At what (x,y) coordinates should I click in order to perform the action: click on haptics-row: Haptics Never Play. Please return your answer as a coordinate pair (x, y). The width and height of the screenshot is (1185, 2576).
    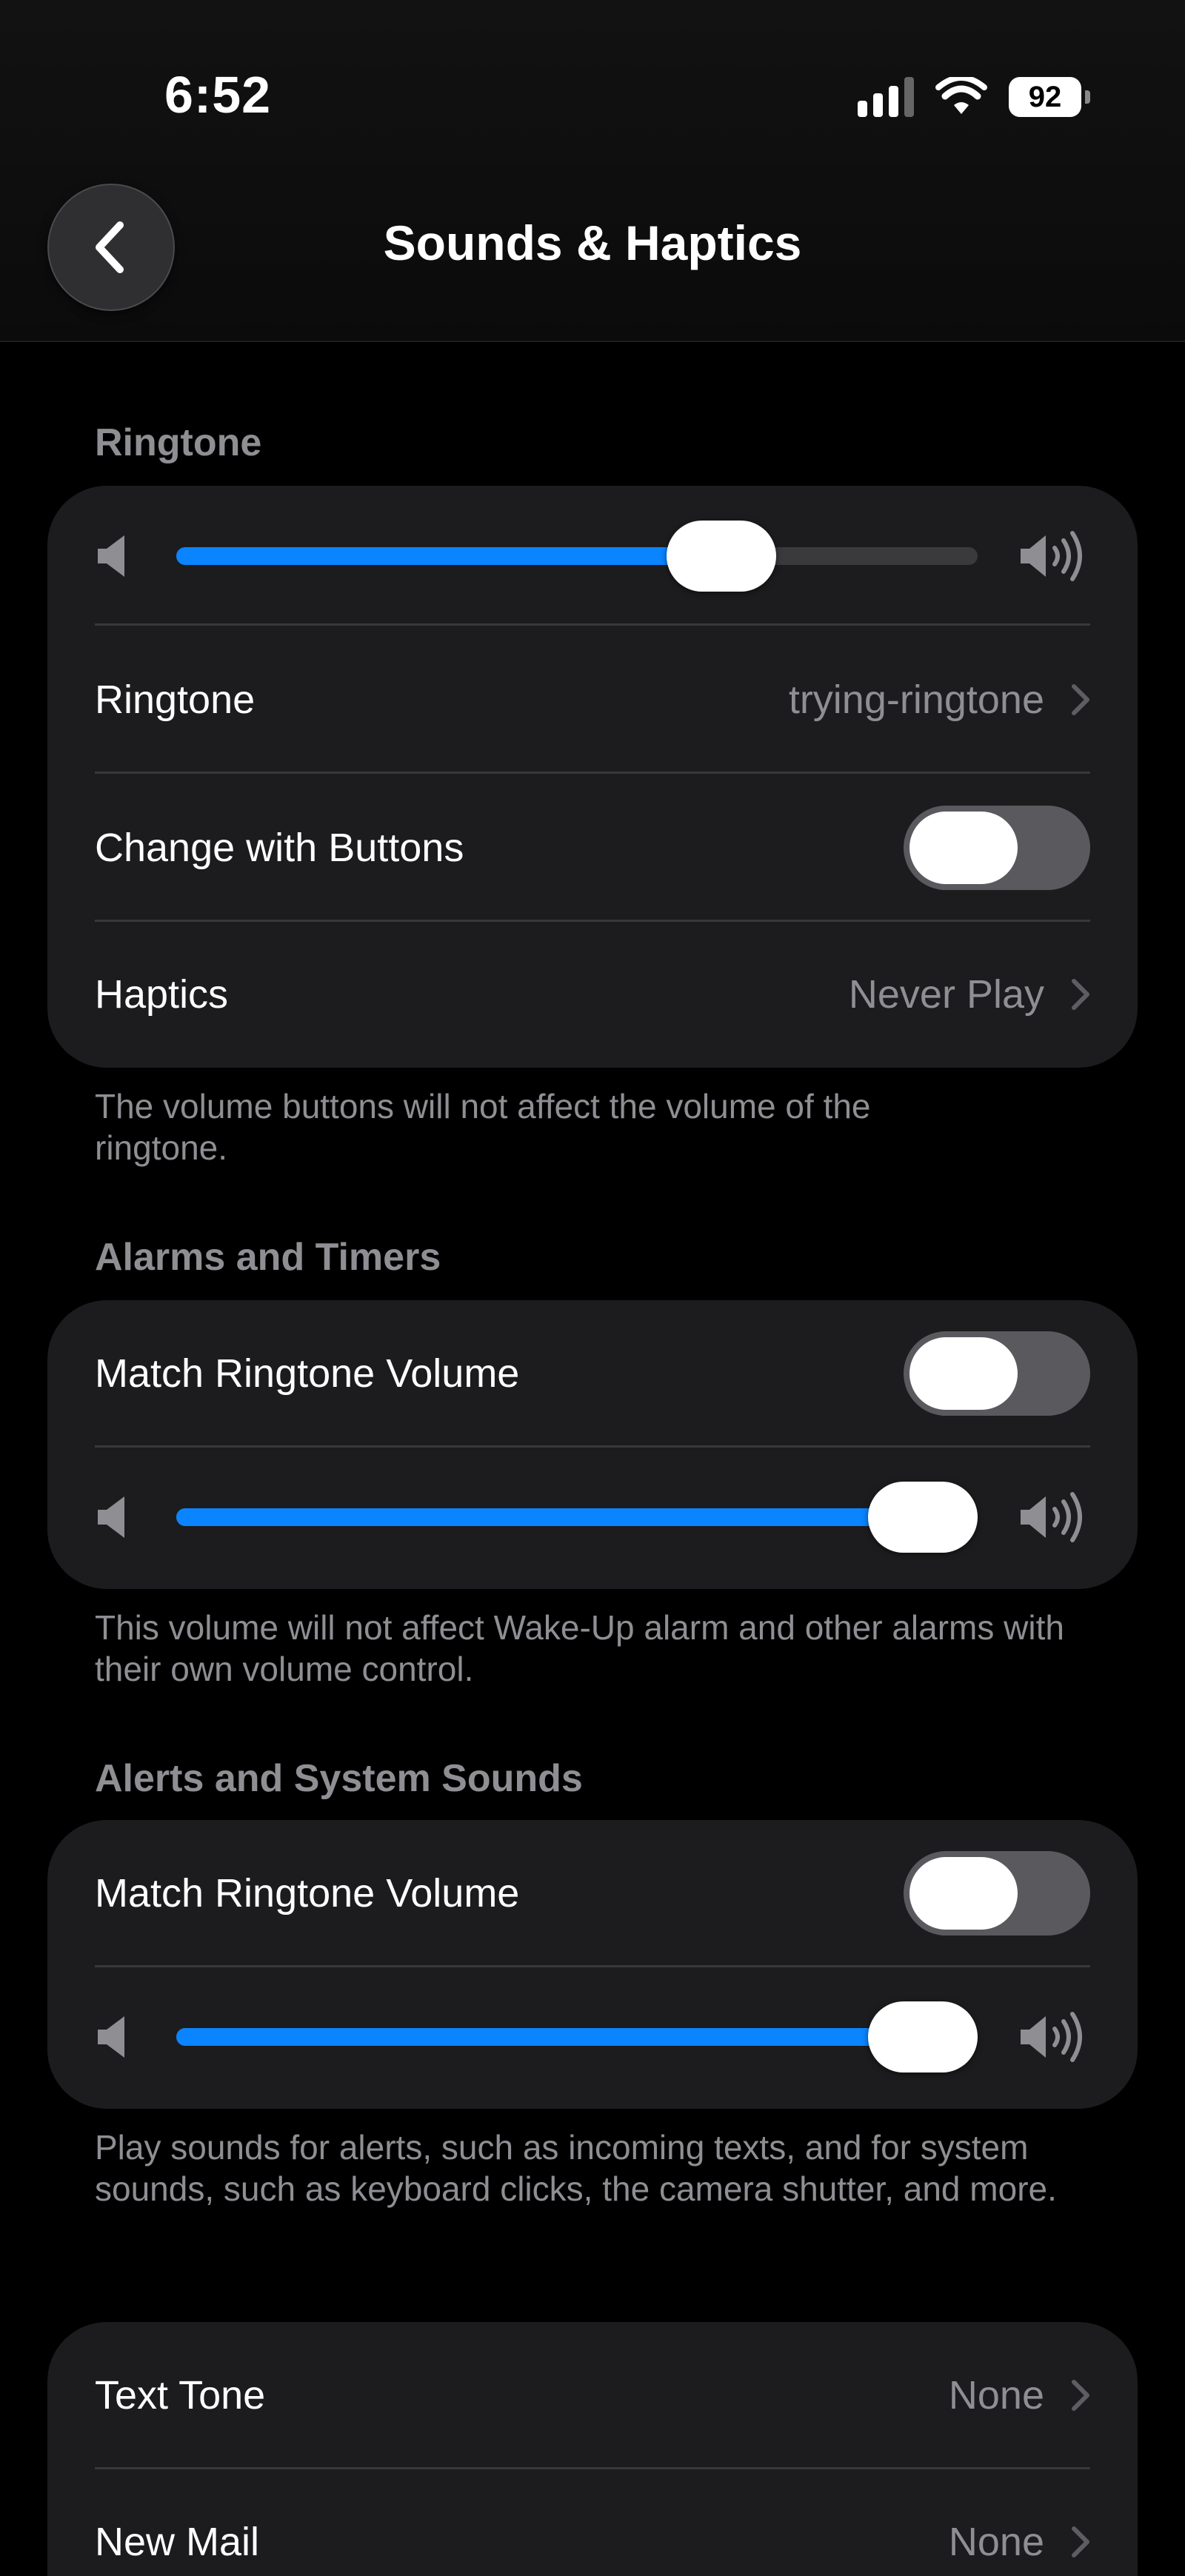
    Looking at the image, I should click on (592, 994).